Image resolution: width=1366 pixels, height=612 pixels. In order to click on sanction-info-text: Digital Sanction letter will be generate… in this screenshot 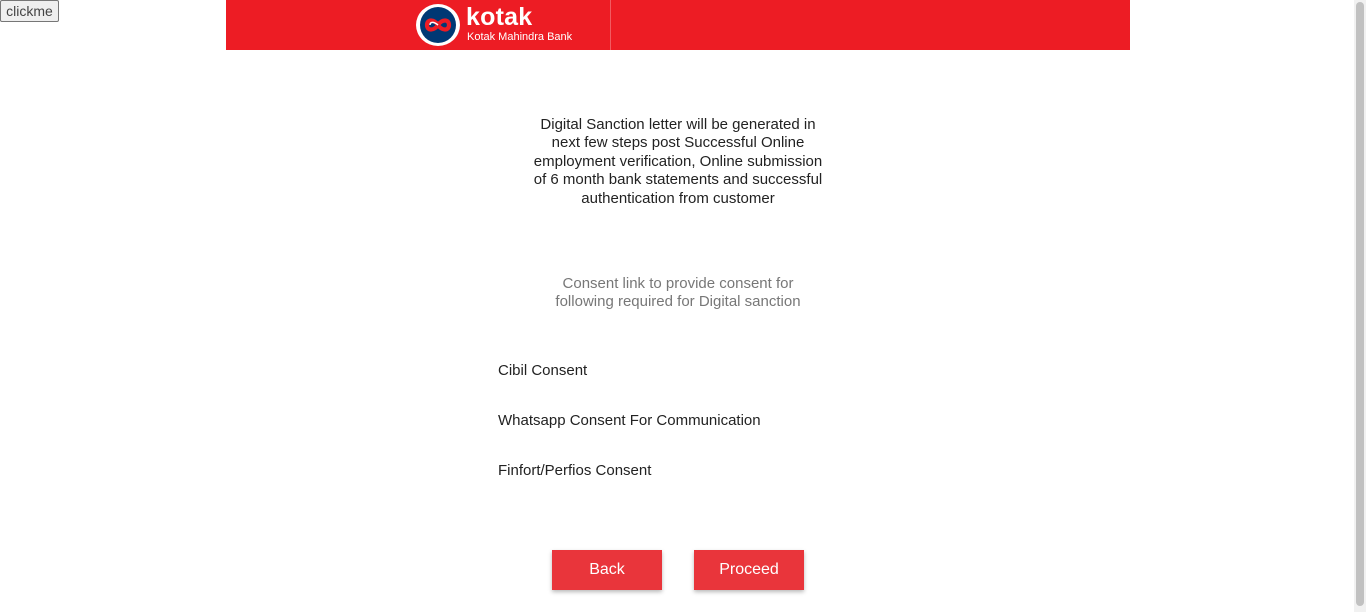, I will do `click(678, 161)`.